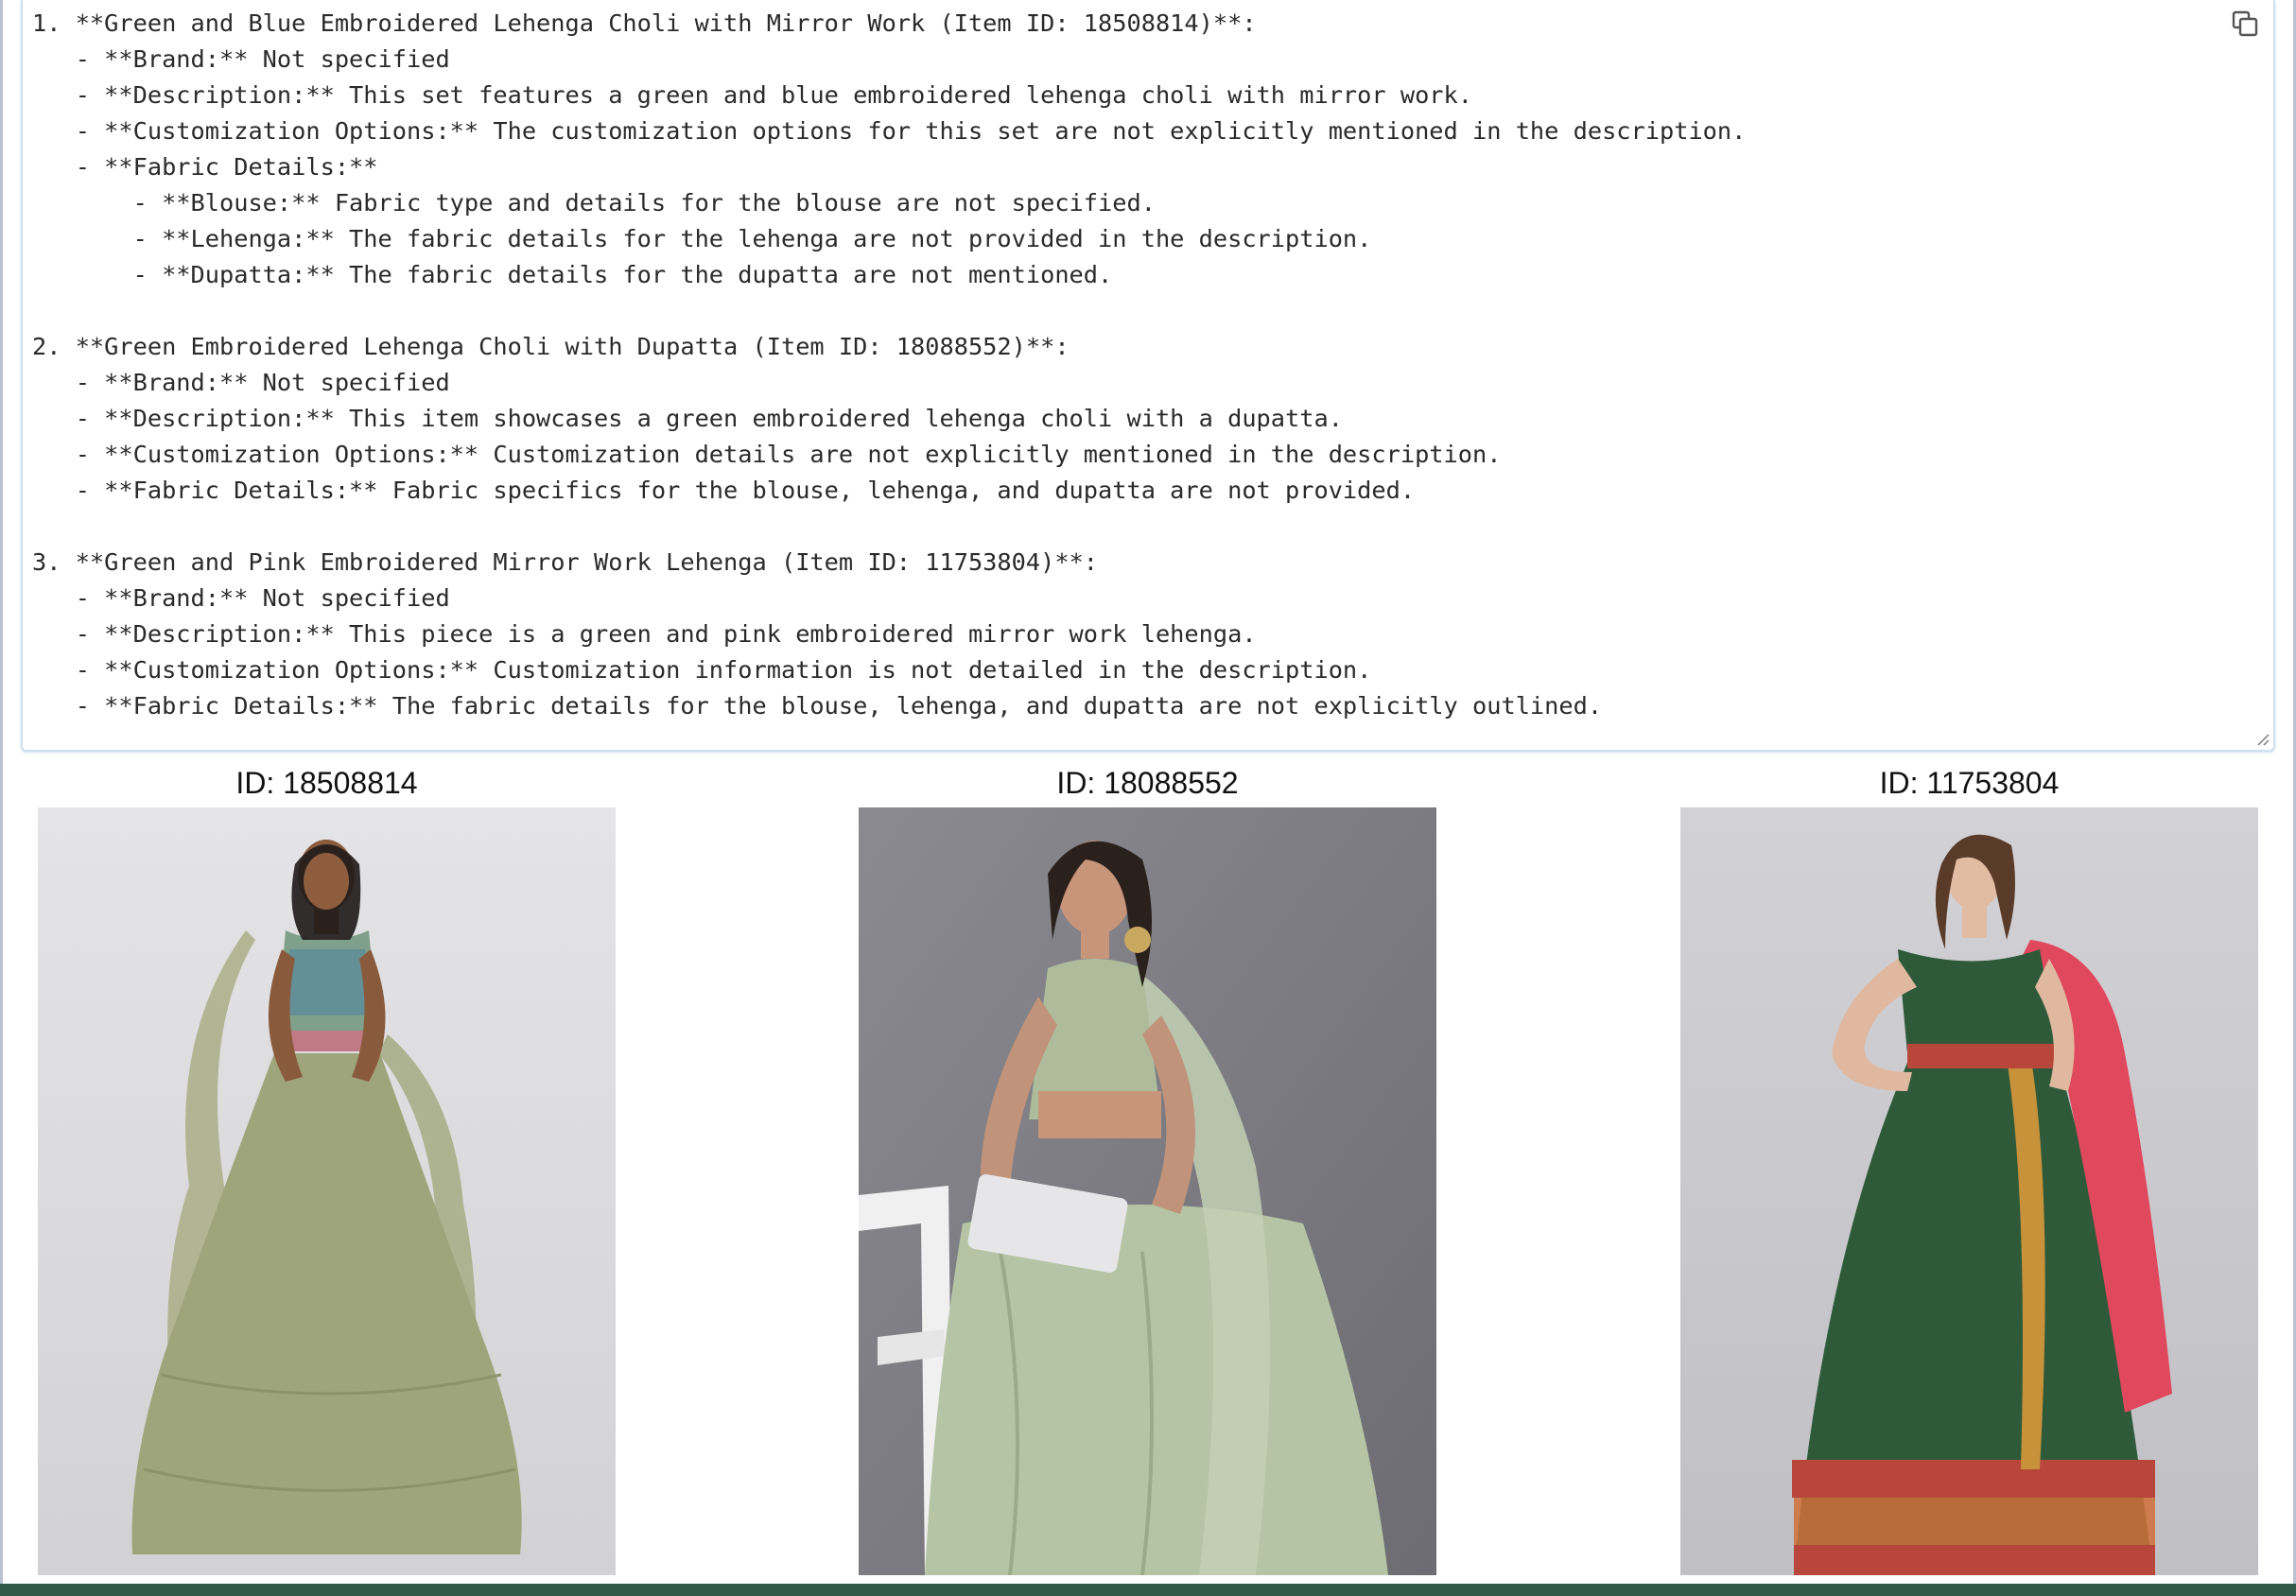  I want to click on product-id-label: ID: 18508814, so click(327, 783).